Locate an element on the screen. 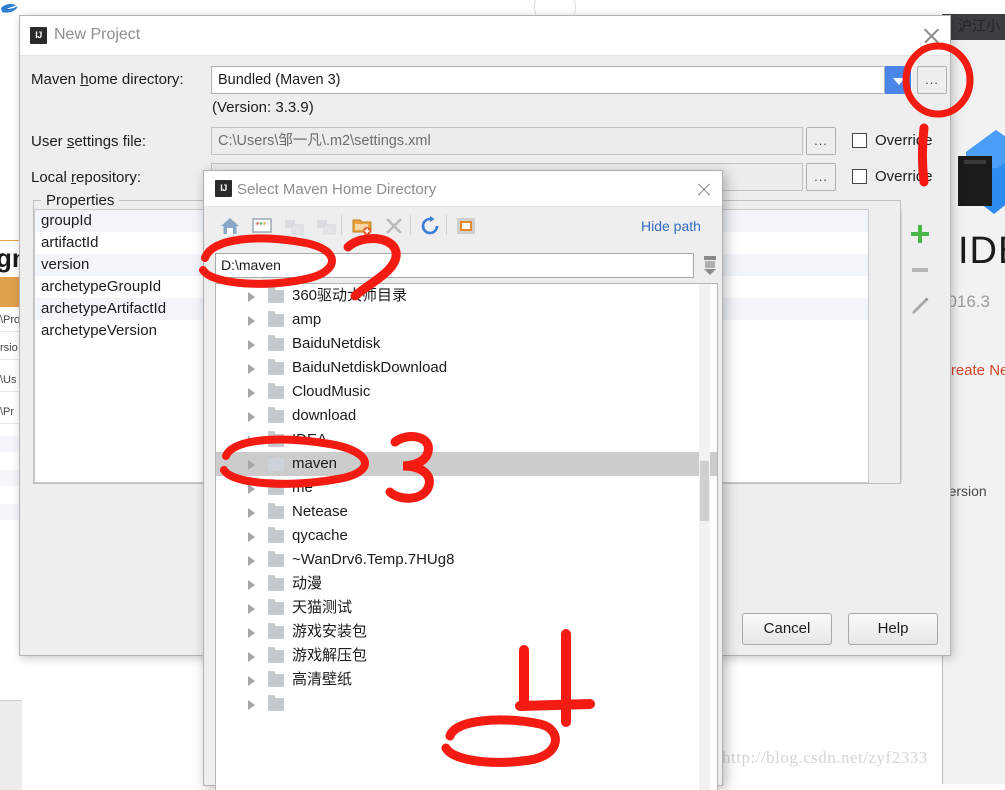  tree-item: BaiduNetdiskDownload is located at coordinates (466, 368).